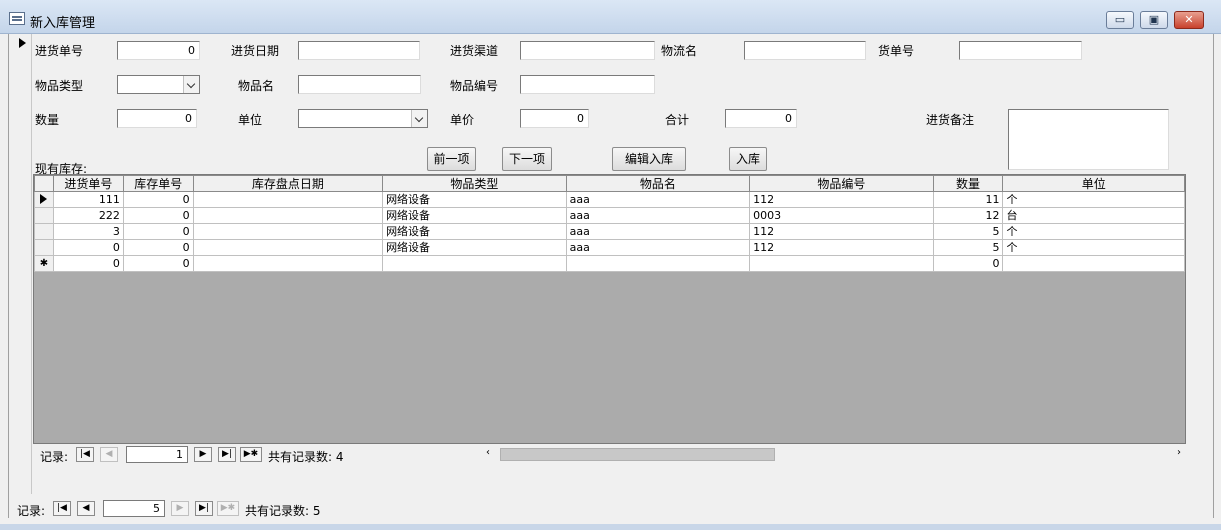 Image resolution: width=1221 pixels, height=530 pixels. What do you see at coordinates (587, 84) in the screenshot?
I see `item-code-input` at bounding box center [587, 84].